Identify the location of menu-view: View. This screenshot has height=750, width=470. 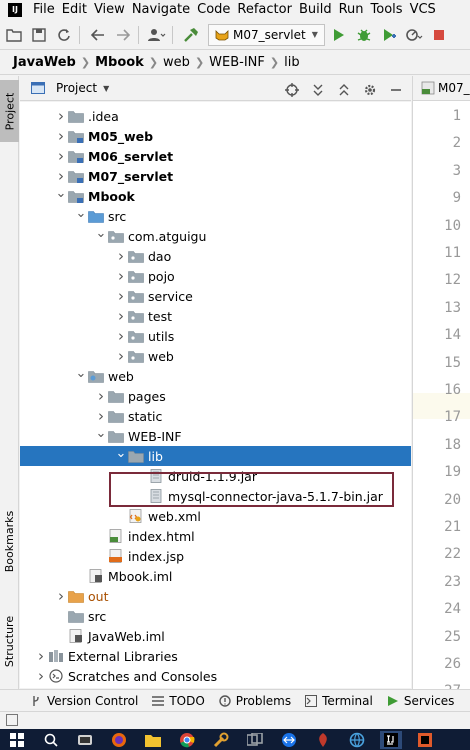
(110, 9).